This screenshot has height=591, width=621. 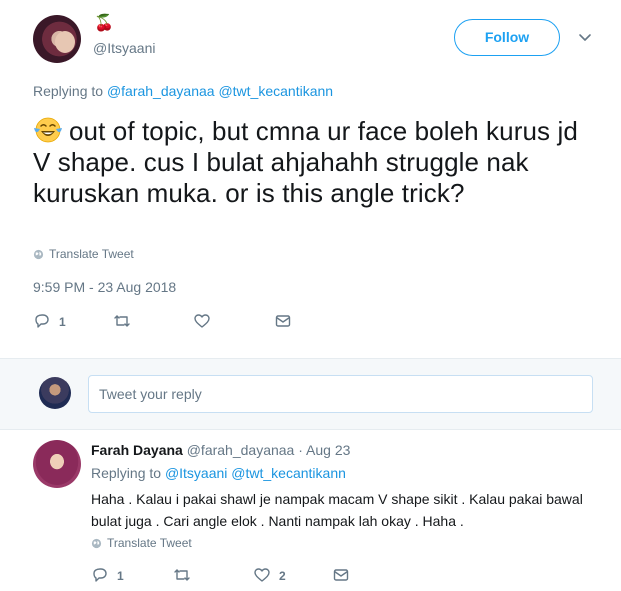 What do you see at coordinates (585, 37) in the screenshot?
I see `caret-down-icon` at bounding box center [585, 37].